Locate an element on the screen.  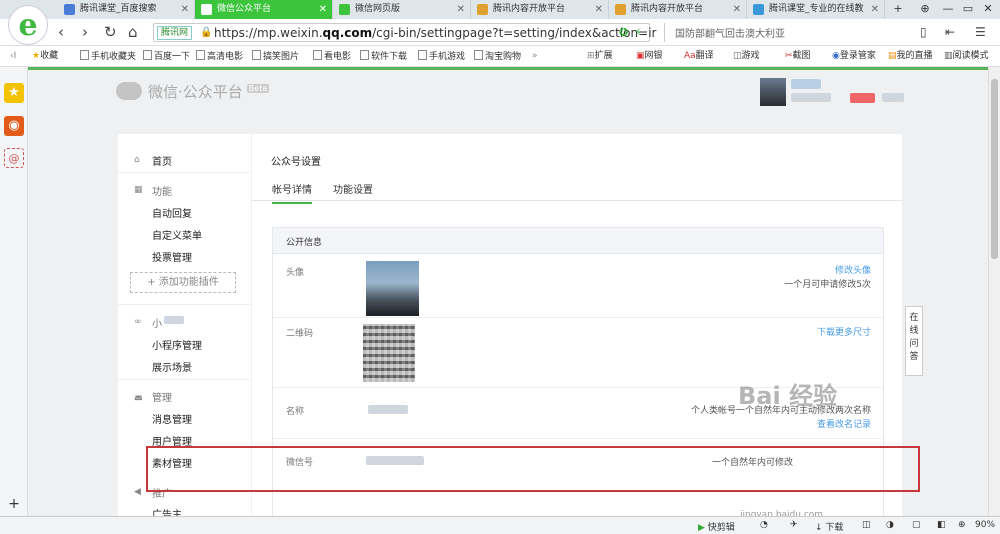
status-icon: ◧ is located at coordinates (941, 525).